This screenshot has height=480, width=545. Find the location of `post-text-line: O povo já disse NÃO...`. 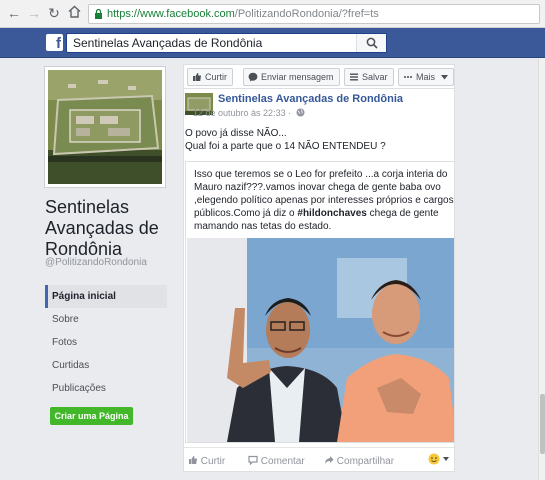

post-text-line: O povo já disse NÃO... is located at coordinates (236, 133).